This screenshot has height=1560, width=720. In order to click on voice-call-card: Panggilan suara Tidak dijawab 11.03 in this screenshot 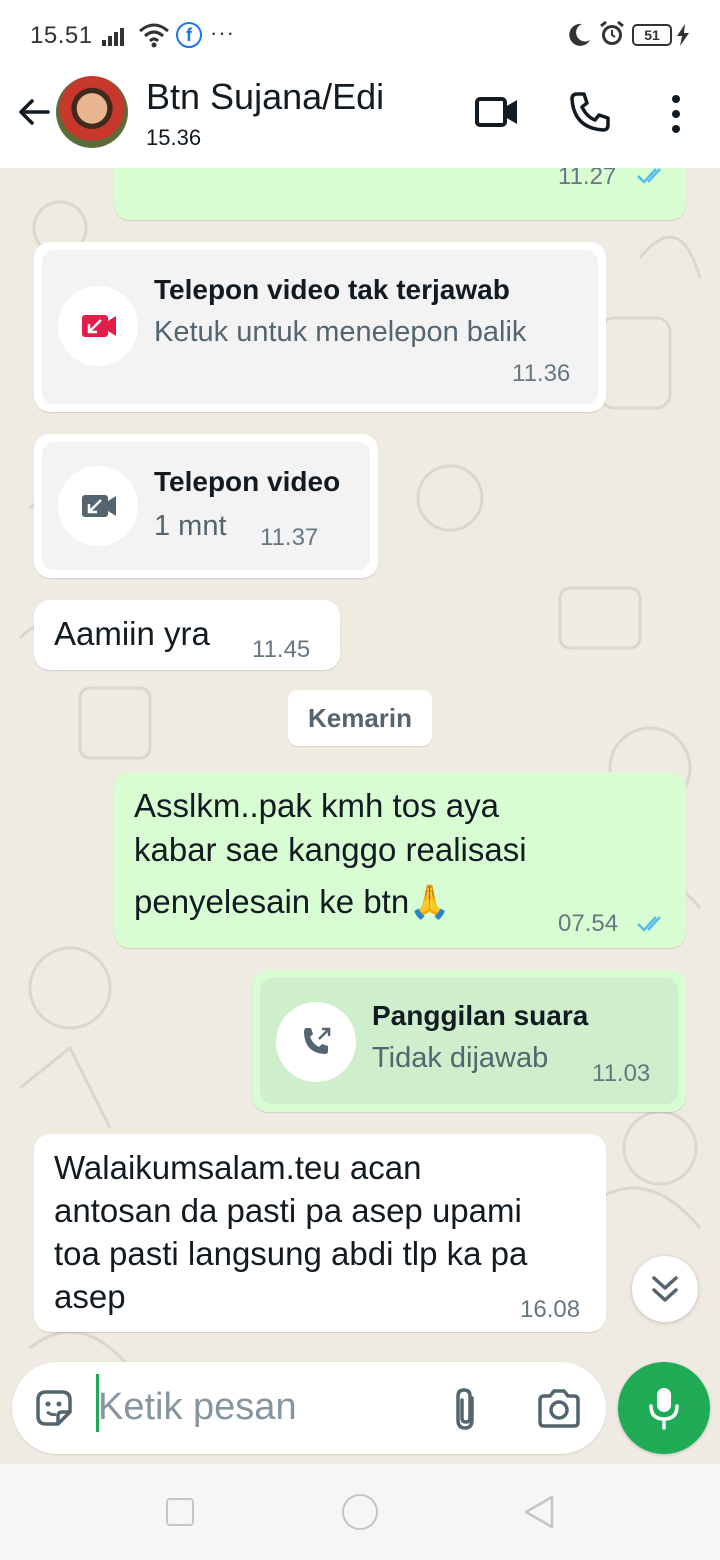, I will do `click(469, 1041)`.